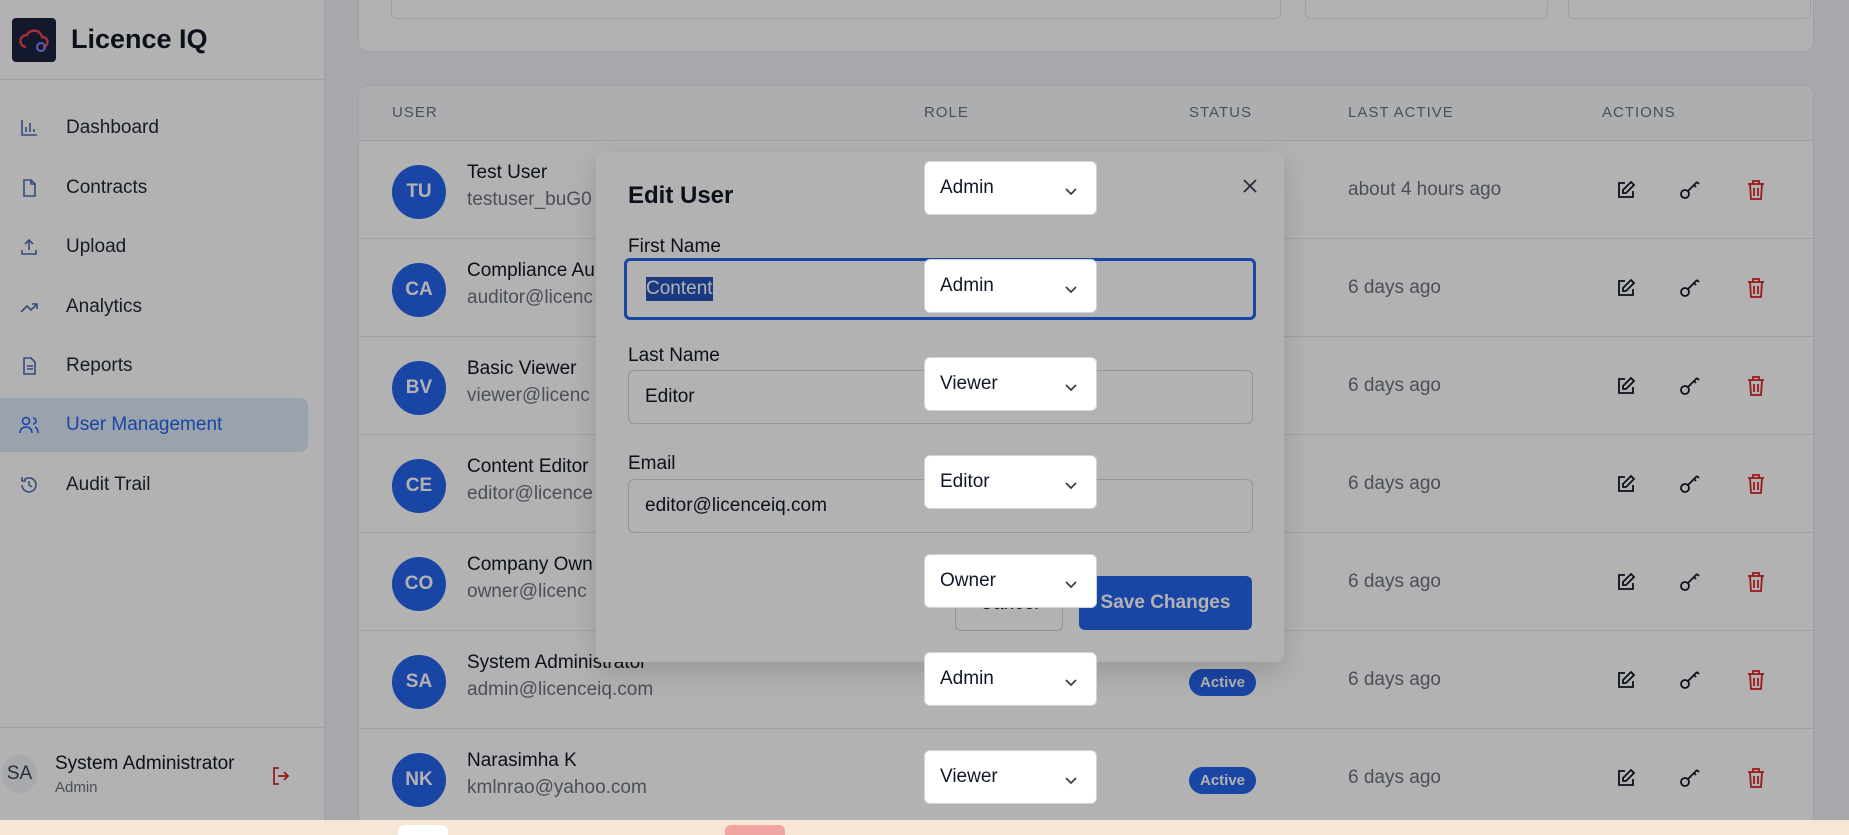  What do you see at coordinates (968, 580) in the screenshot?
I see `role-select-value: Owner` at bounding box center [968, 580].